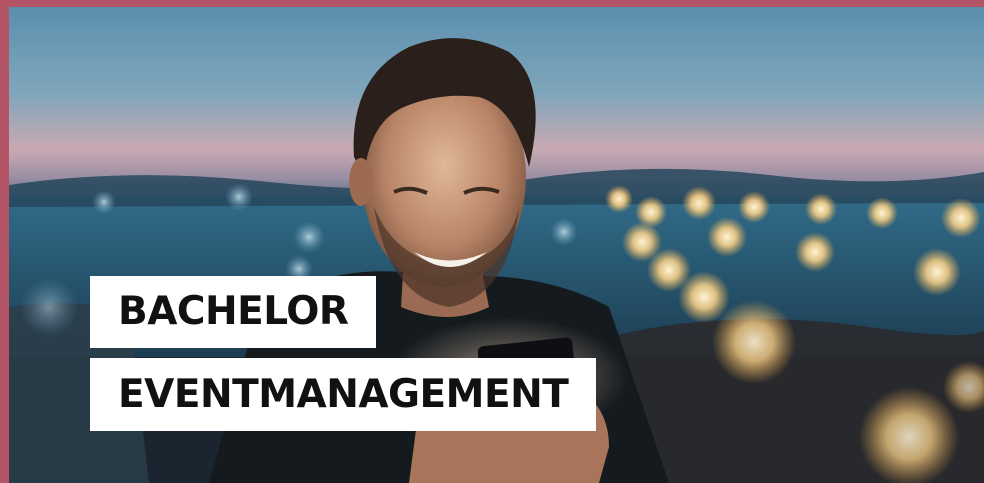 This screenshot has height=483, width=984. Describe the element at coordinates (233, 312) in the screenshot. I see `caption-bachelor: BACHELOR` at that location.